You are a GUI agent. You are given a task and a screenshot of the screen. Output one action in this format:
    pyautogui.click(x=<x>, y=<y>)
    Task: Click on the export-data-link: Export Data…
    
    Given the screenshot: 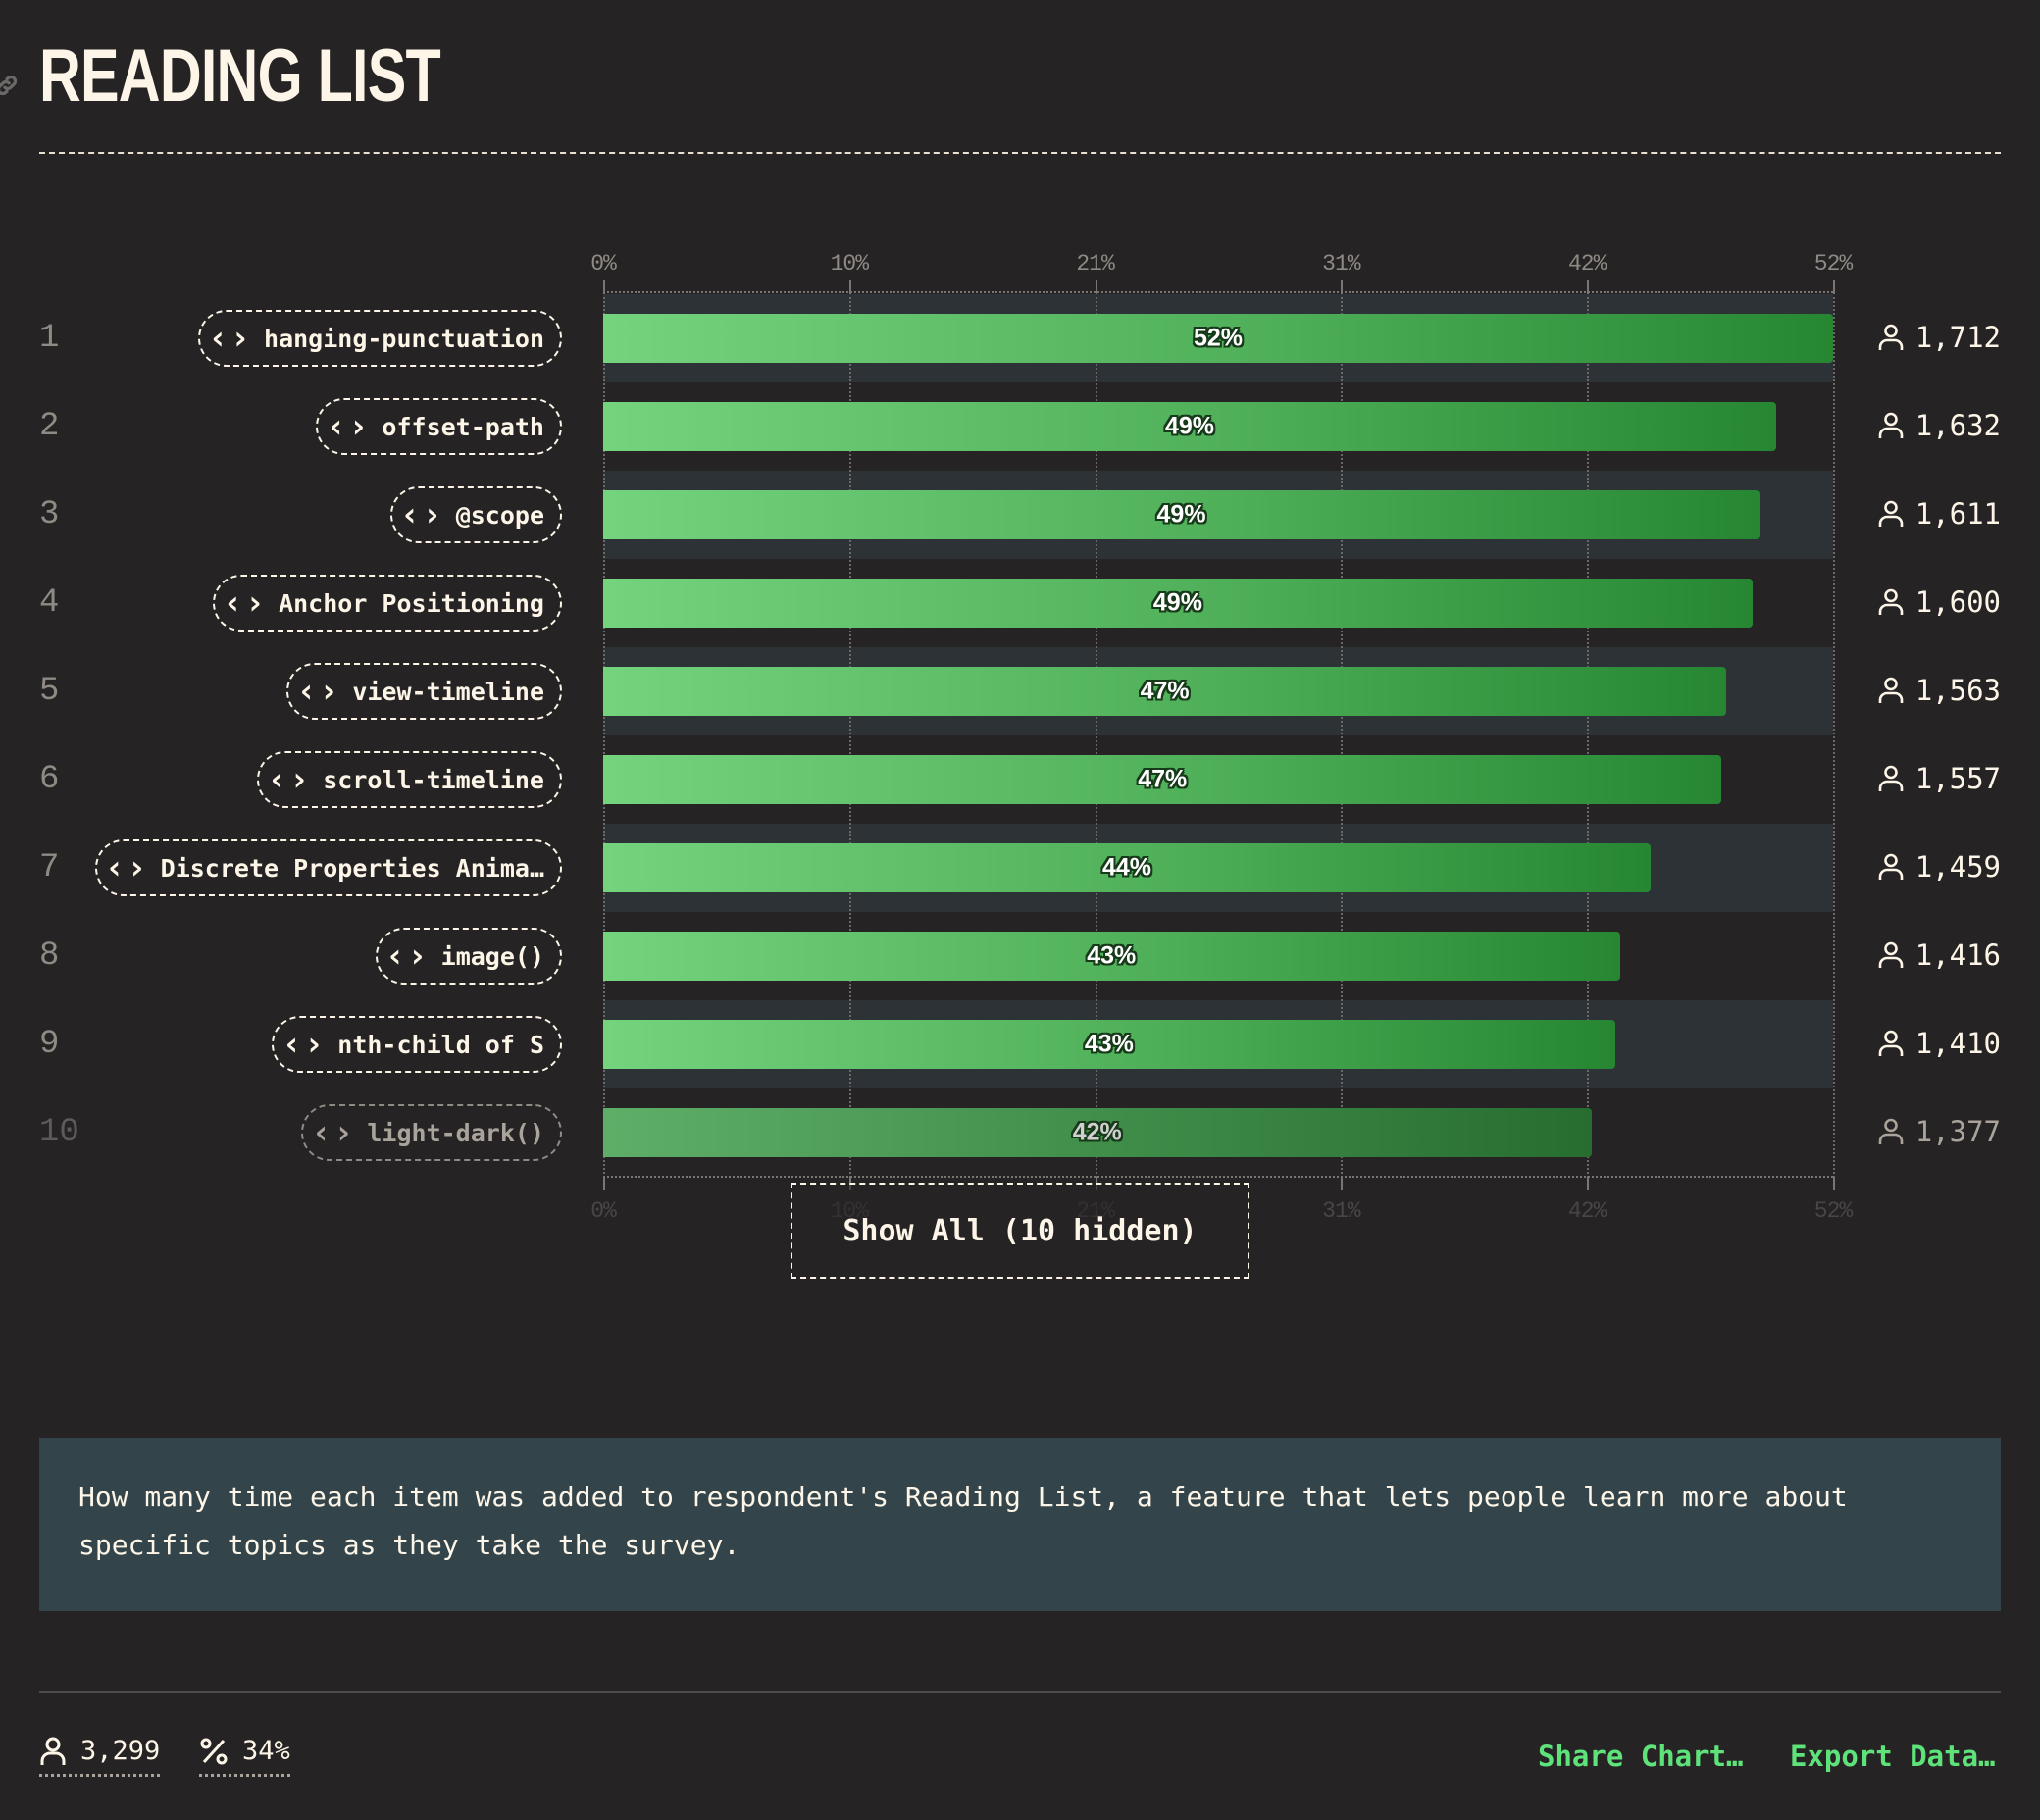 What is the action you would take?
    pyautogui.click(x=1893, y=1756)
    